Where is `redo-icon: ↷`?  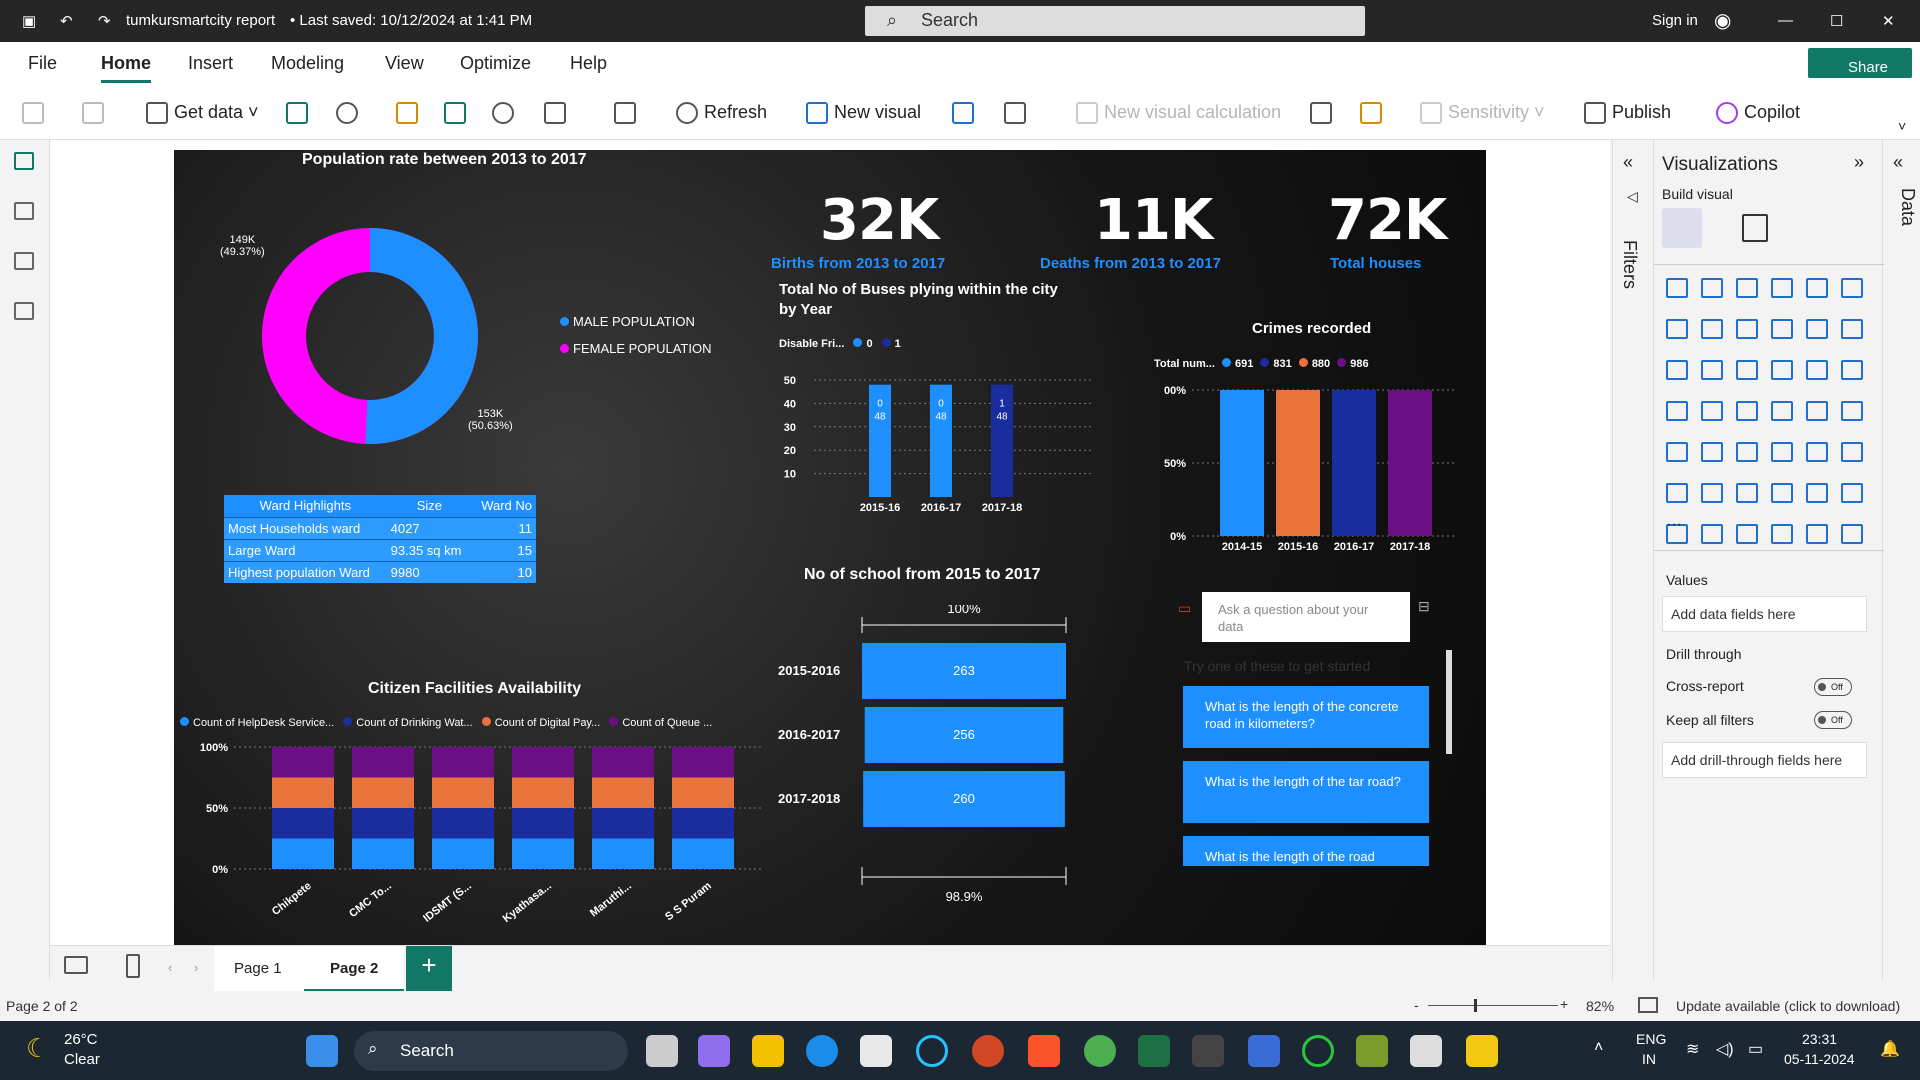 redo-icon: ↷ is located at coordinates (104, 21).